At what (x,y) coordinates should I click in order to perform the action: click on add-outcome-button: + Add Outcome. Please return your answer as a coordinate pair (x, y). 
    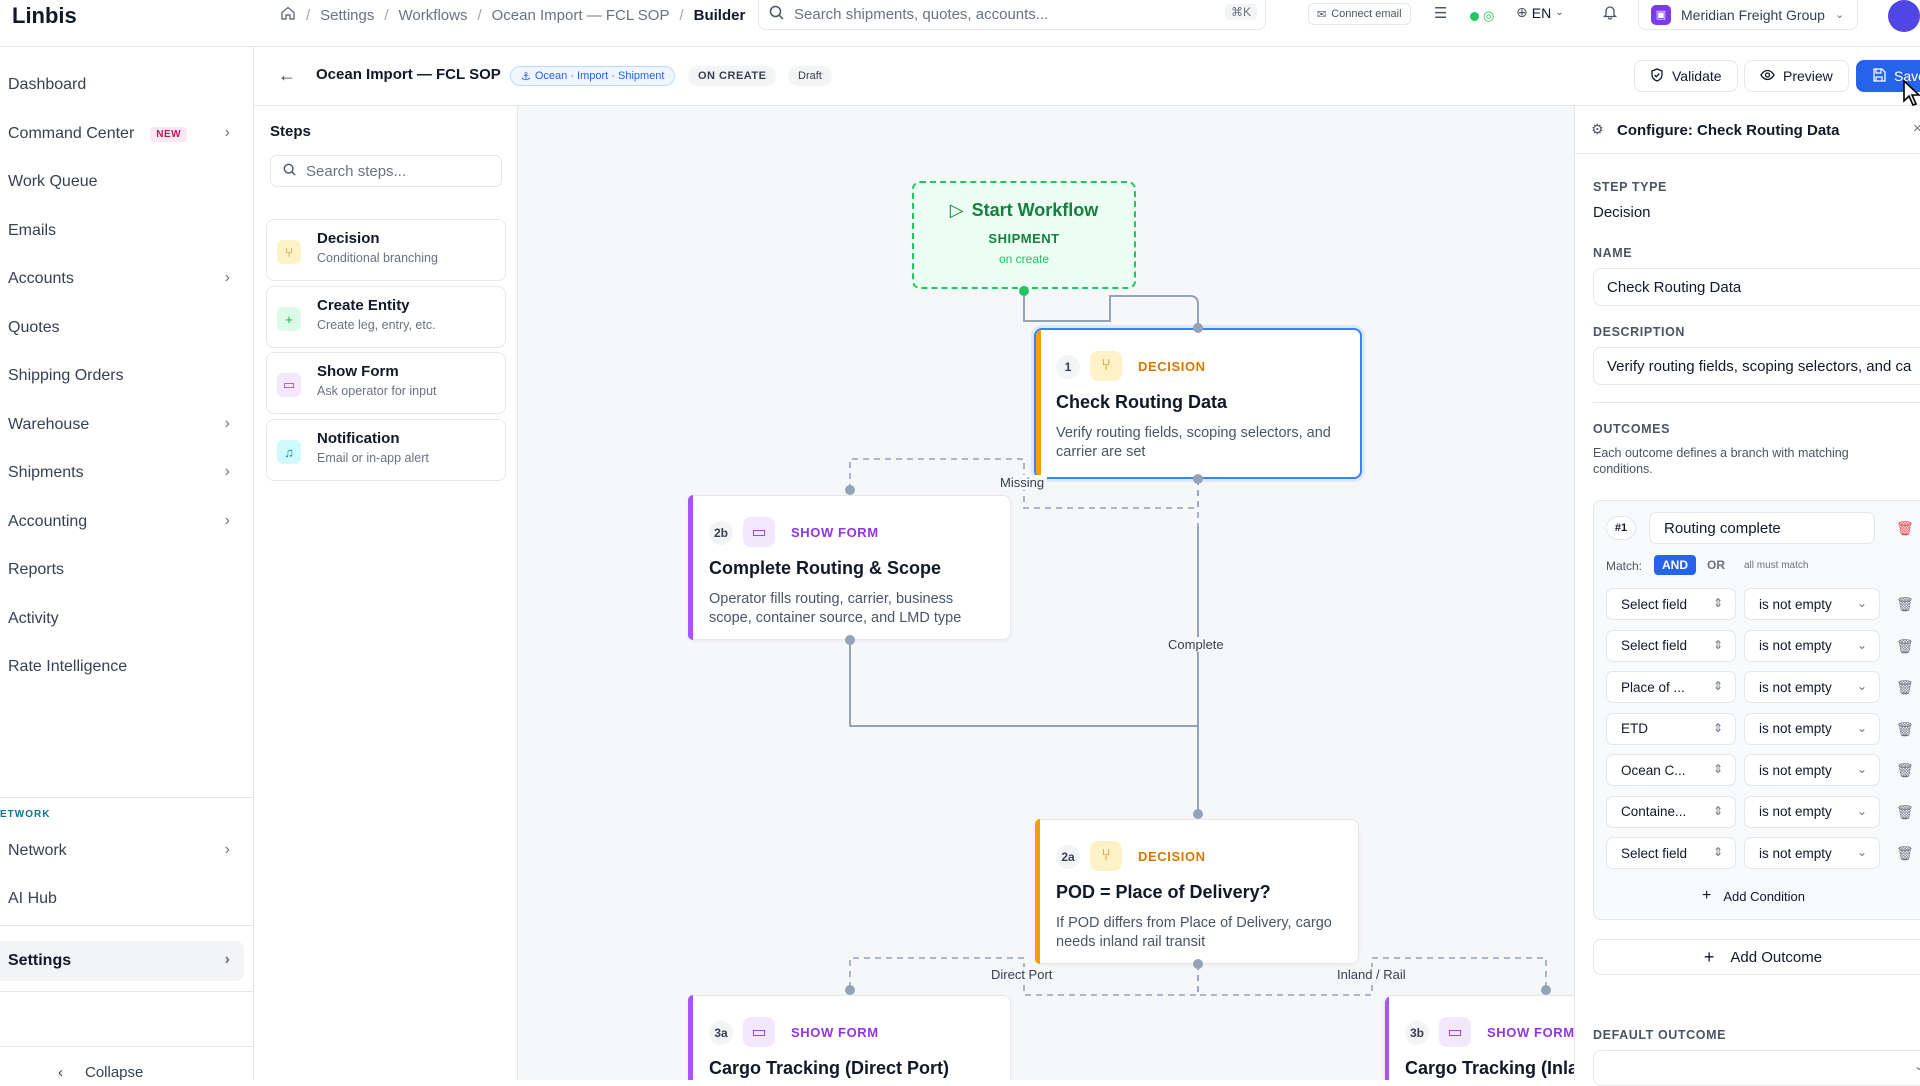
    Looking at the image, I should click on (1756, 957).